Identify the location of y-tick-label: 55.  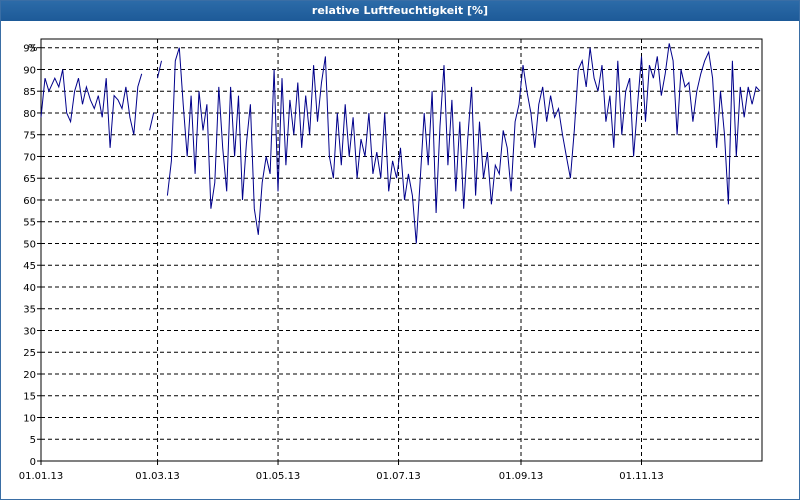
(29, 223).